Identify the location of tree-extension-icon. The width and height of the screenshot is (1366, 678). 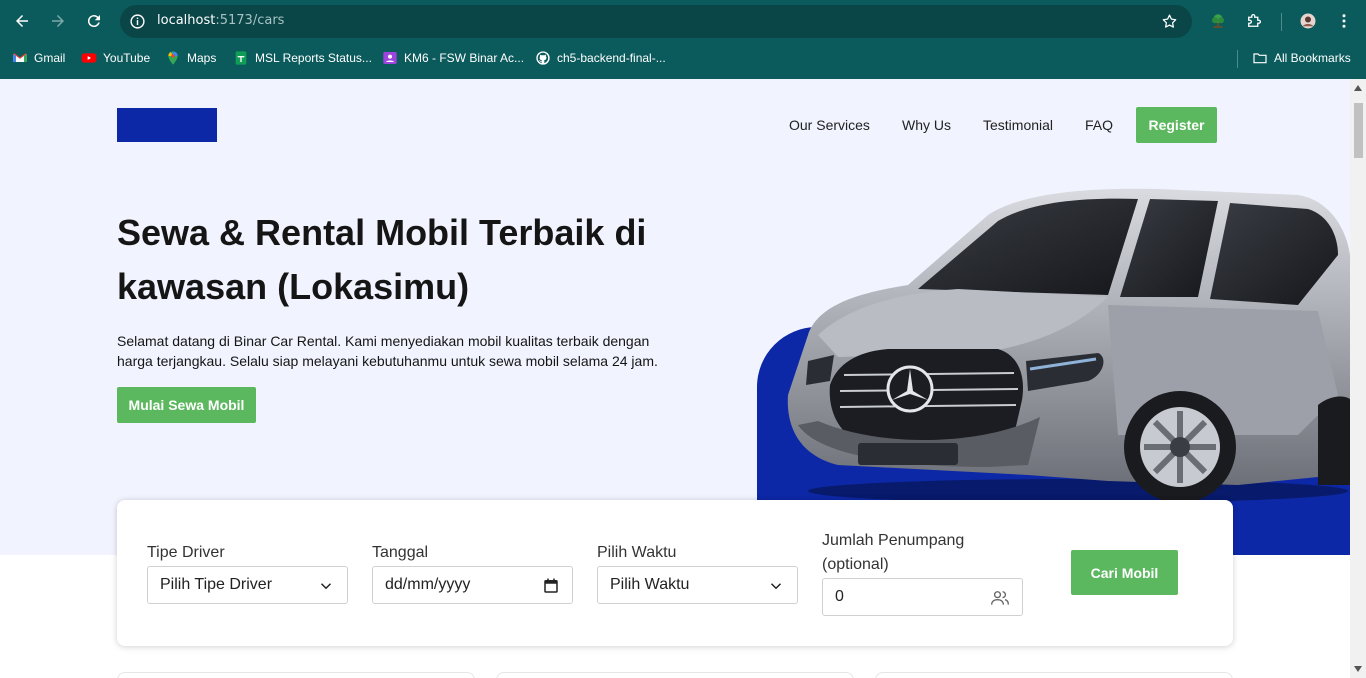
(1218, 21).